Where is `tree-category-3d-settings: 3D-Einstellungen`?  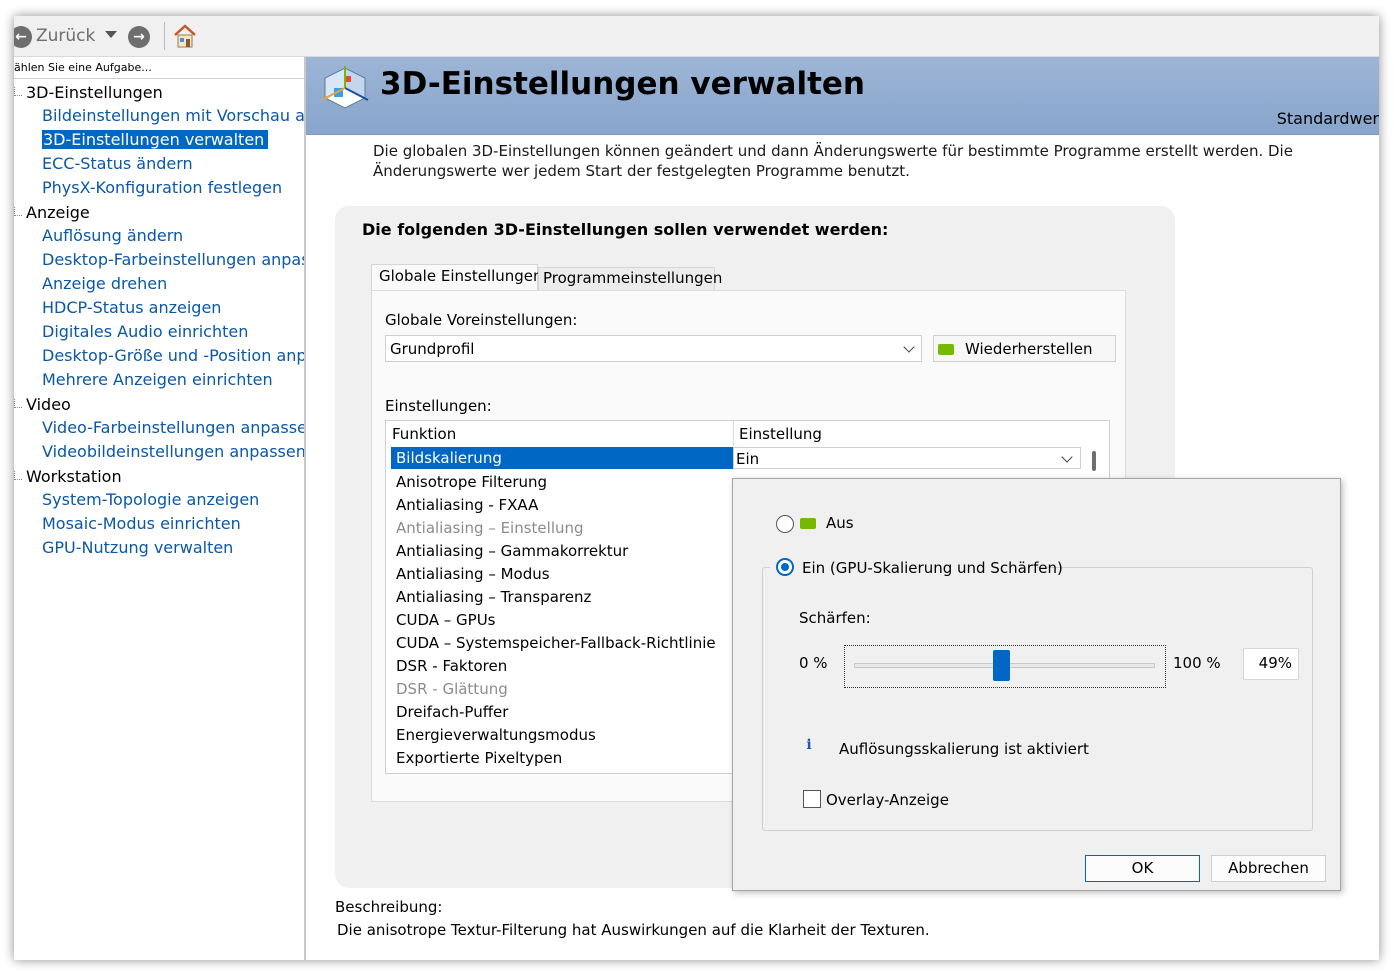 tree-category-3d-settings: 3D-Einstellungen is located at coordinates (94, 92).